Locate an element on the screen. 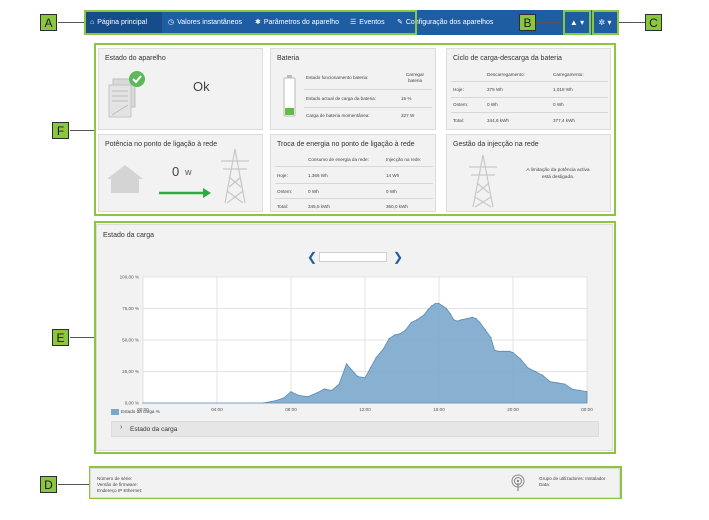 This screenshot has width=709, height=520. cycle-row-2-discharge: 0 Wh is located at coordinates (492, 104).